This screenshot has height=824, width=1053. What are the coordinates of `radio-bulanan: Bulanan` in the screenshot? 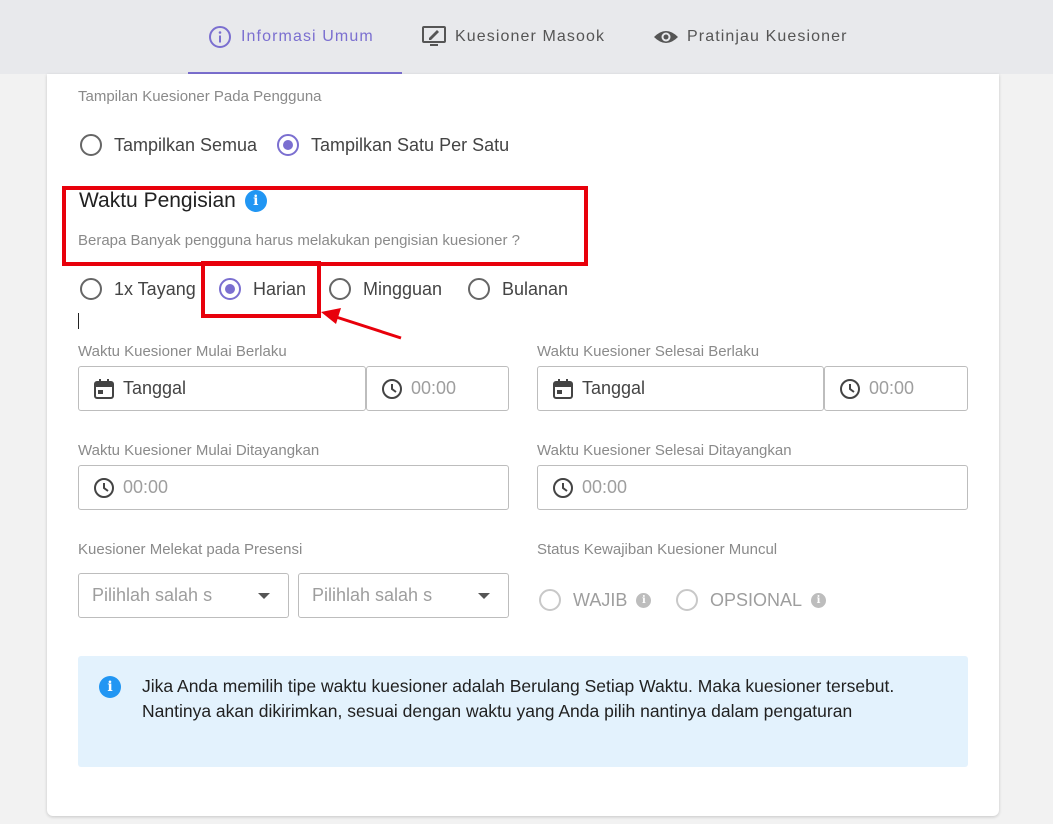 It's located at (518, 289).